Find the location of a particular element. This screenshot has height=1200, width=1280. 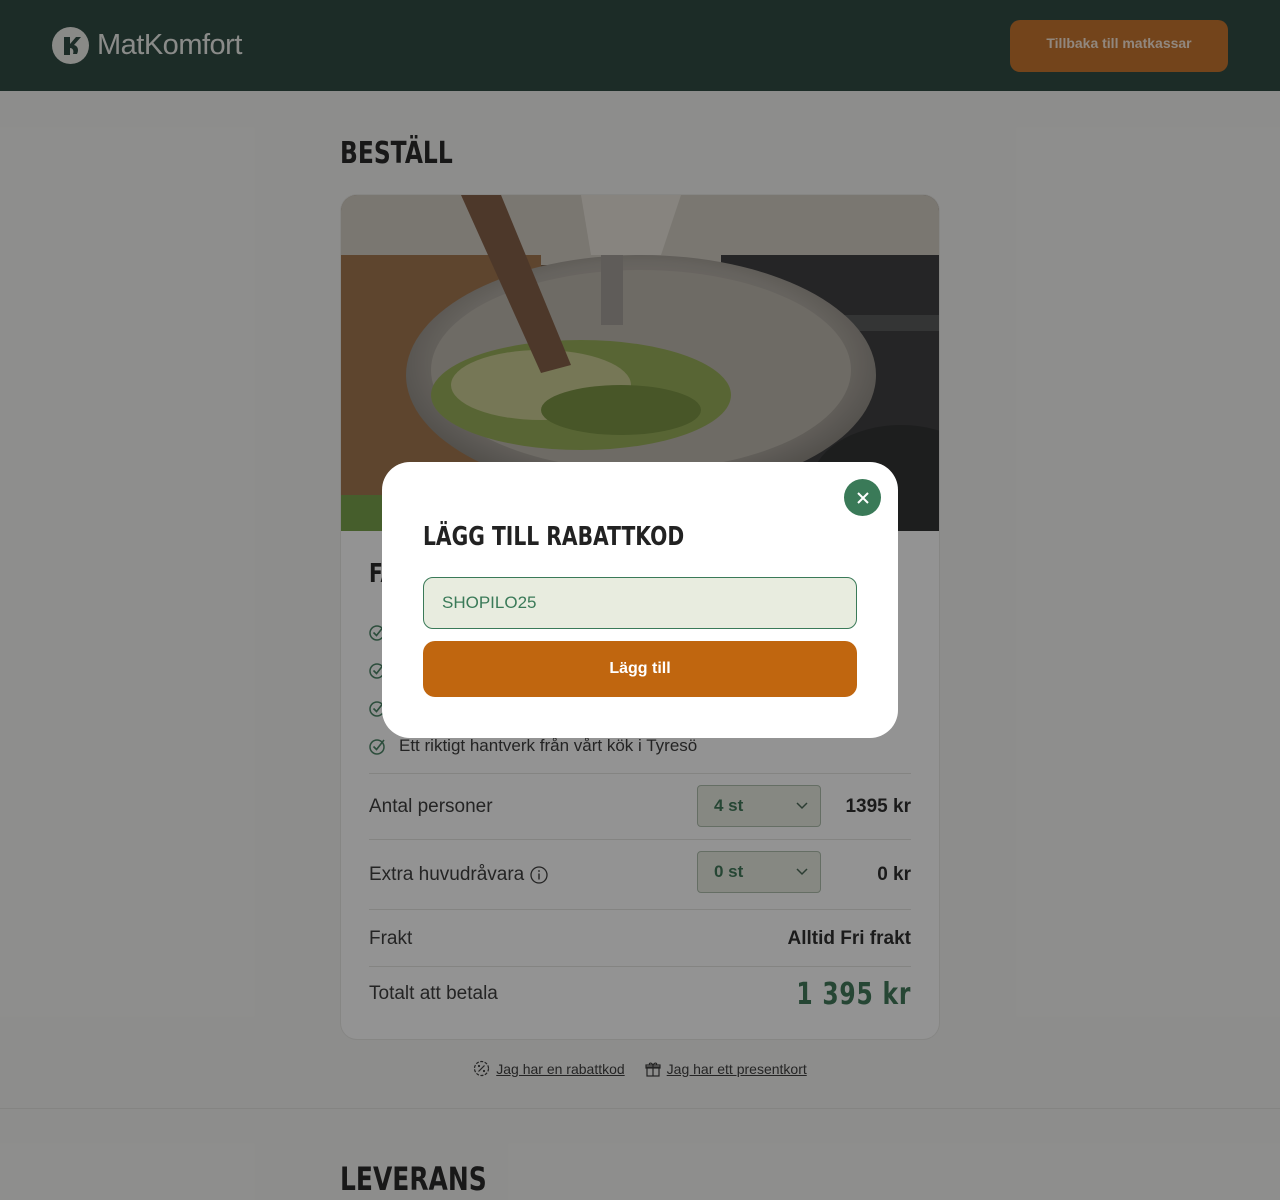

discount-code-input is located at coordinates (640, 603).